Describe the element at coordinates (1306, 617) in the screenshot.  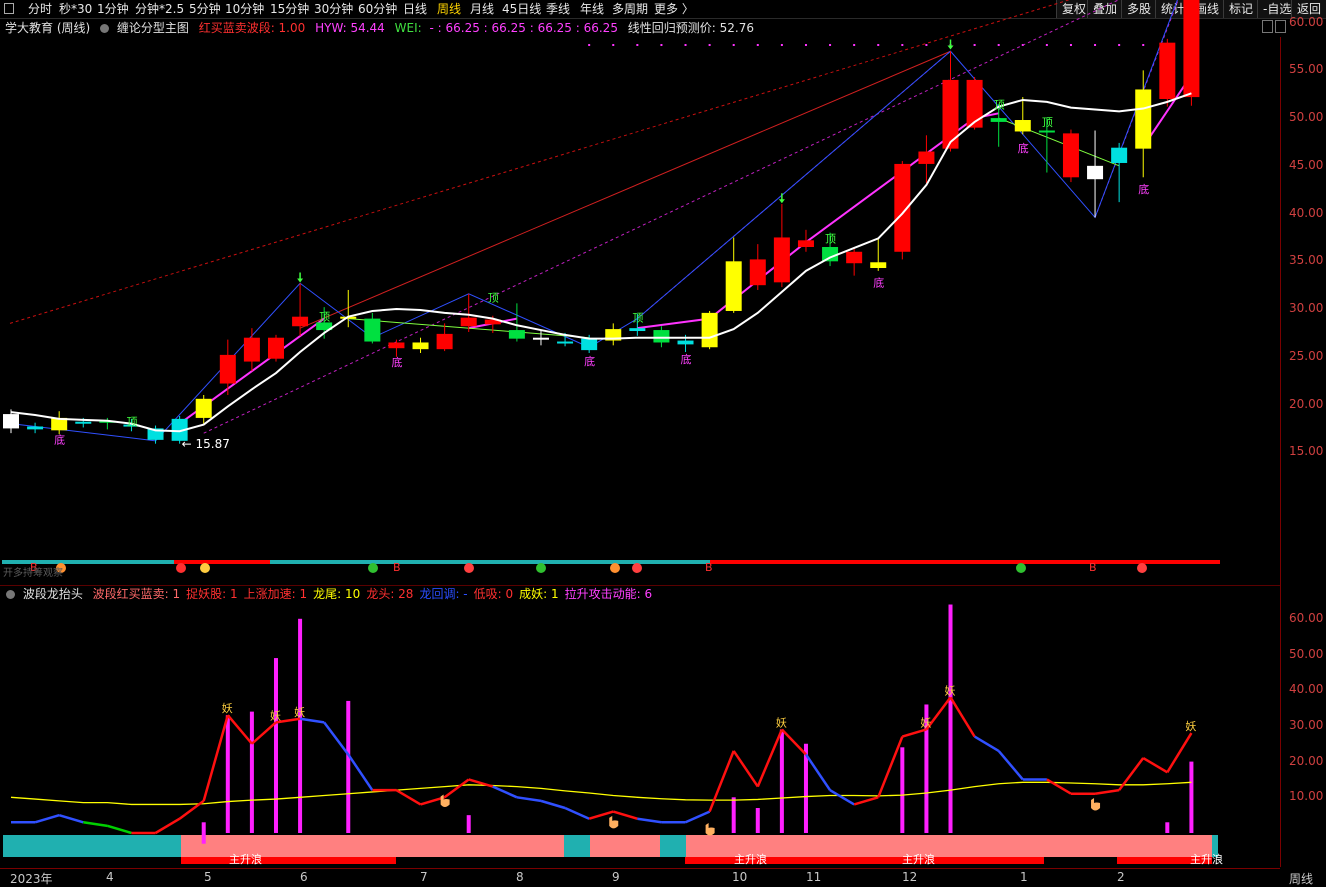
I see `indicator-tick-label: 60.00` at that location.